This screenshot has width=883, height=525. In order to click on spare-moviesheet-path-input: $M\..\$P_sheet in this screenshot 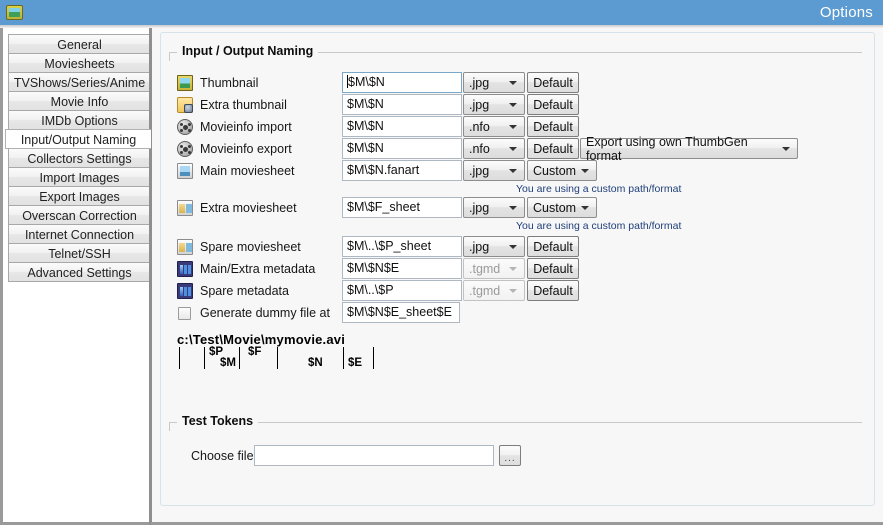, I will do `click(402, 246)`.